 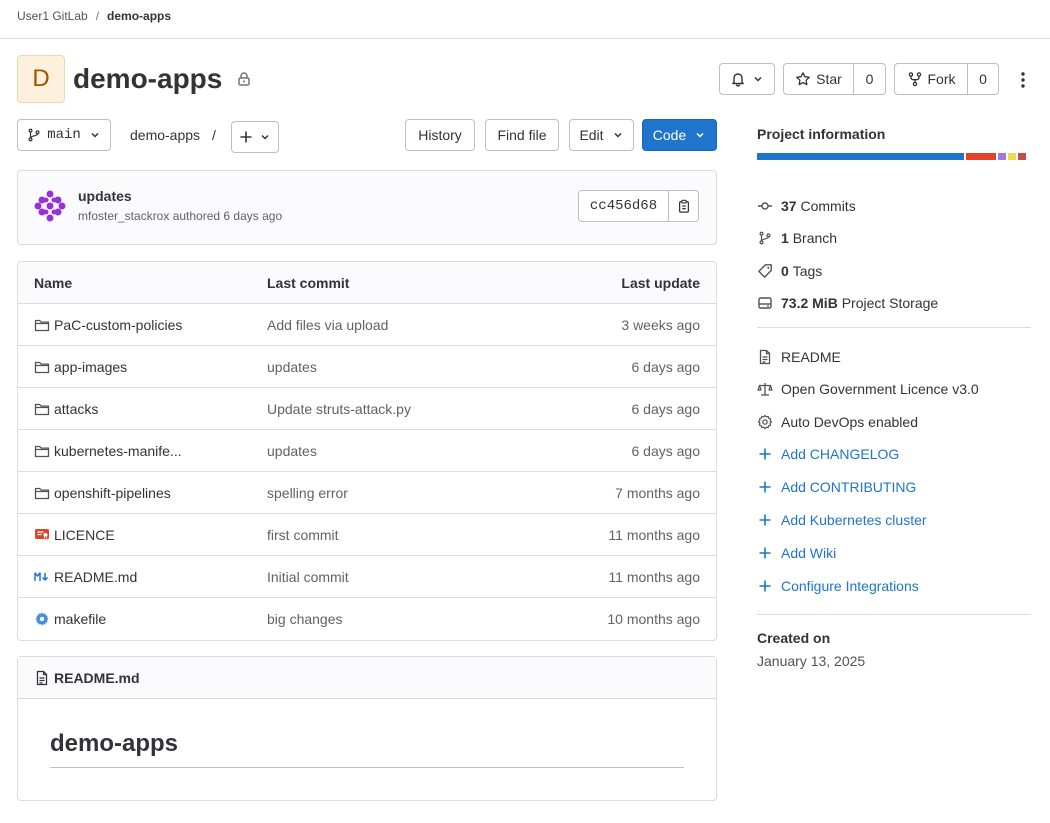 I want to click on file-name-link: openshift-pipelines, so click(x=112, y=493).